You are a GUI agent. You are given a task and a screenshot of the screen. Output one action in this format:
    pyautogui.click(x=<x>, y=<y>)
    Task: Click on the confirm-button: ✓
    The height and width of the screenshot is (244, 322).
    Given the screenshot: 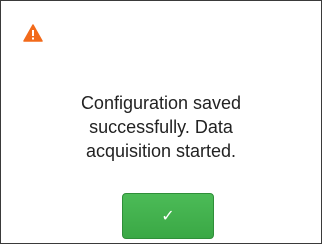 What is the action you would take?
    pyautogui.click(x=168, y=216)
    